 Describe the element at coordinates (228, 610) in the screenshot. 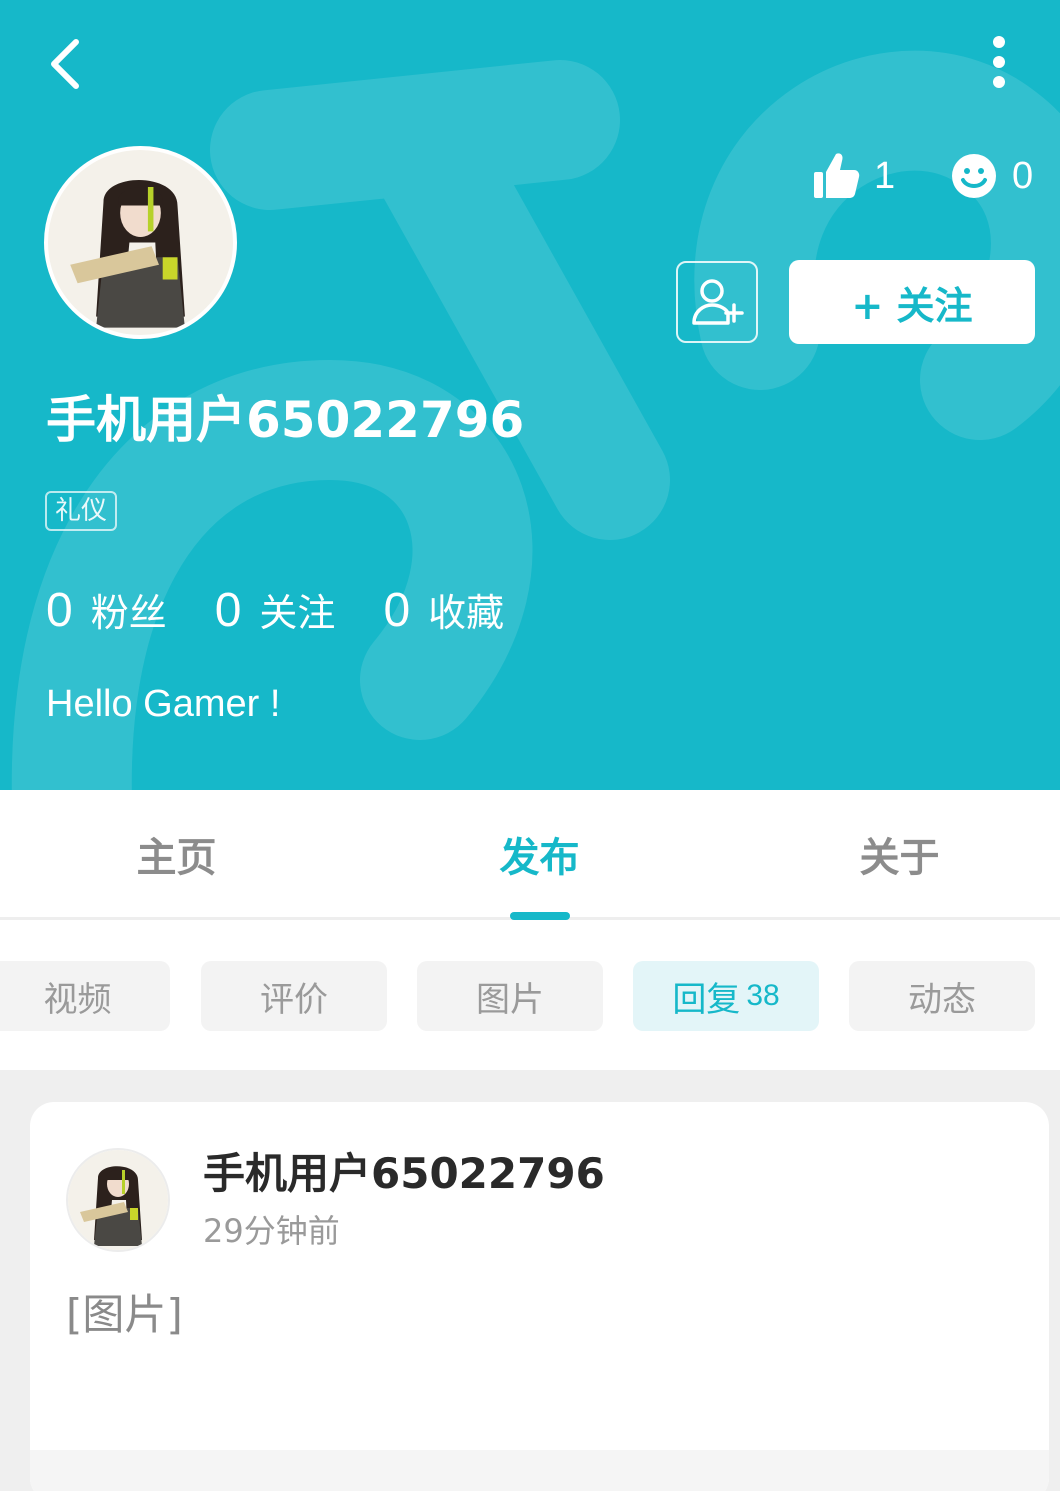

I see `following-value: 0` at that location.